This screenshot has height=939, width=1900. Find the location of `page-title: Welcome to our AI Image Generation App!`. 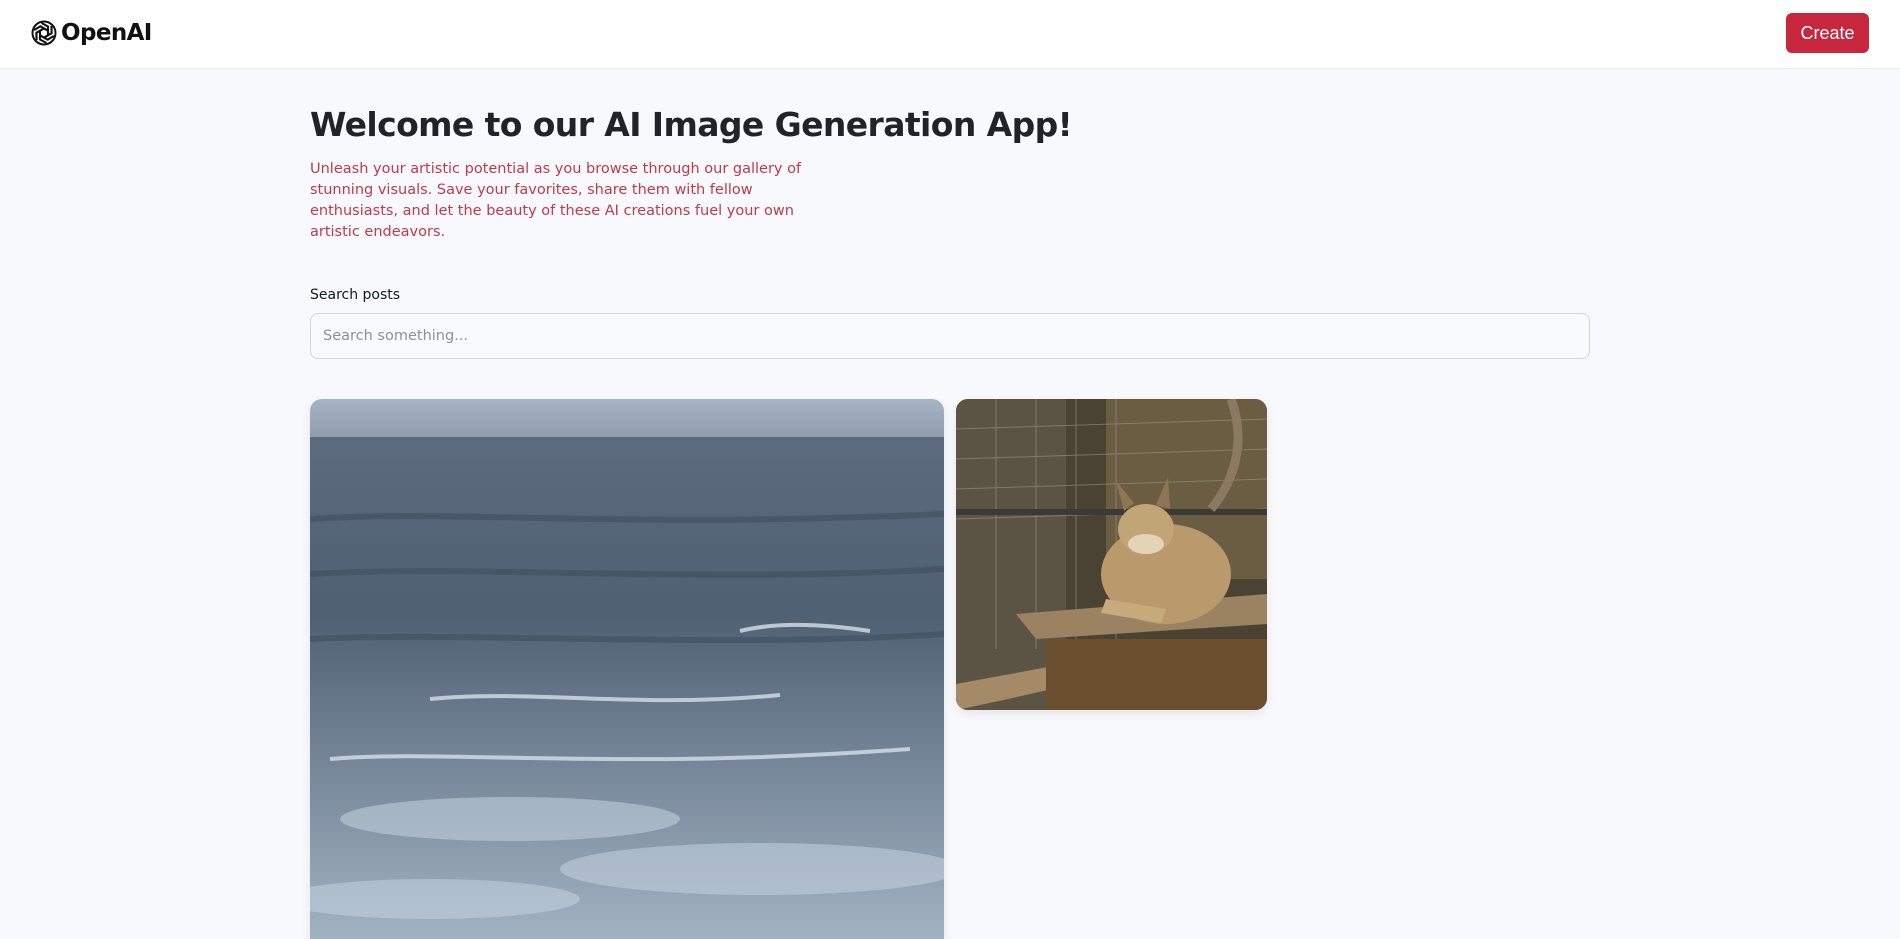

page-title: Welcome to our AI Image Generation App! is located at coordinates (691, 124).